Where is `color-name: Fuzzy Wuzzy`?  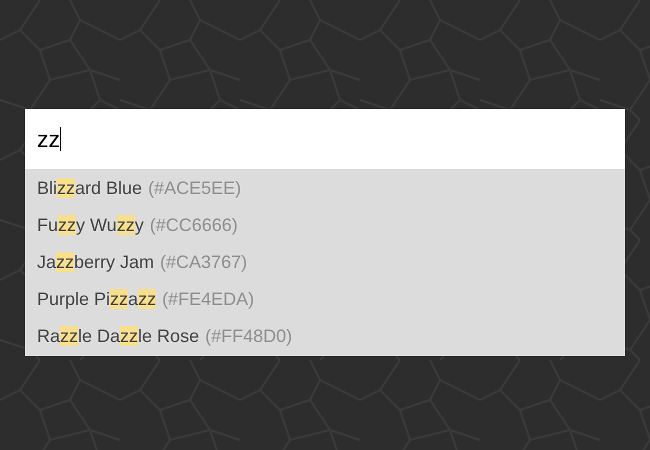 color-name: Fuzzy Wuzzy is located at coordinates (90, 225).